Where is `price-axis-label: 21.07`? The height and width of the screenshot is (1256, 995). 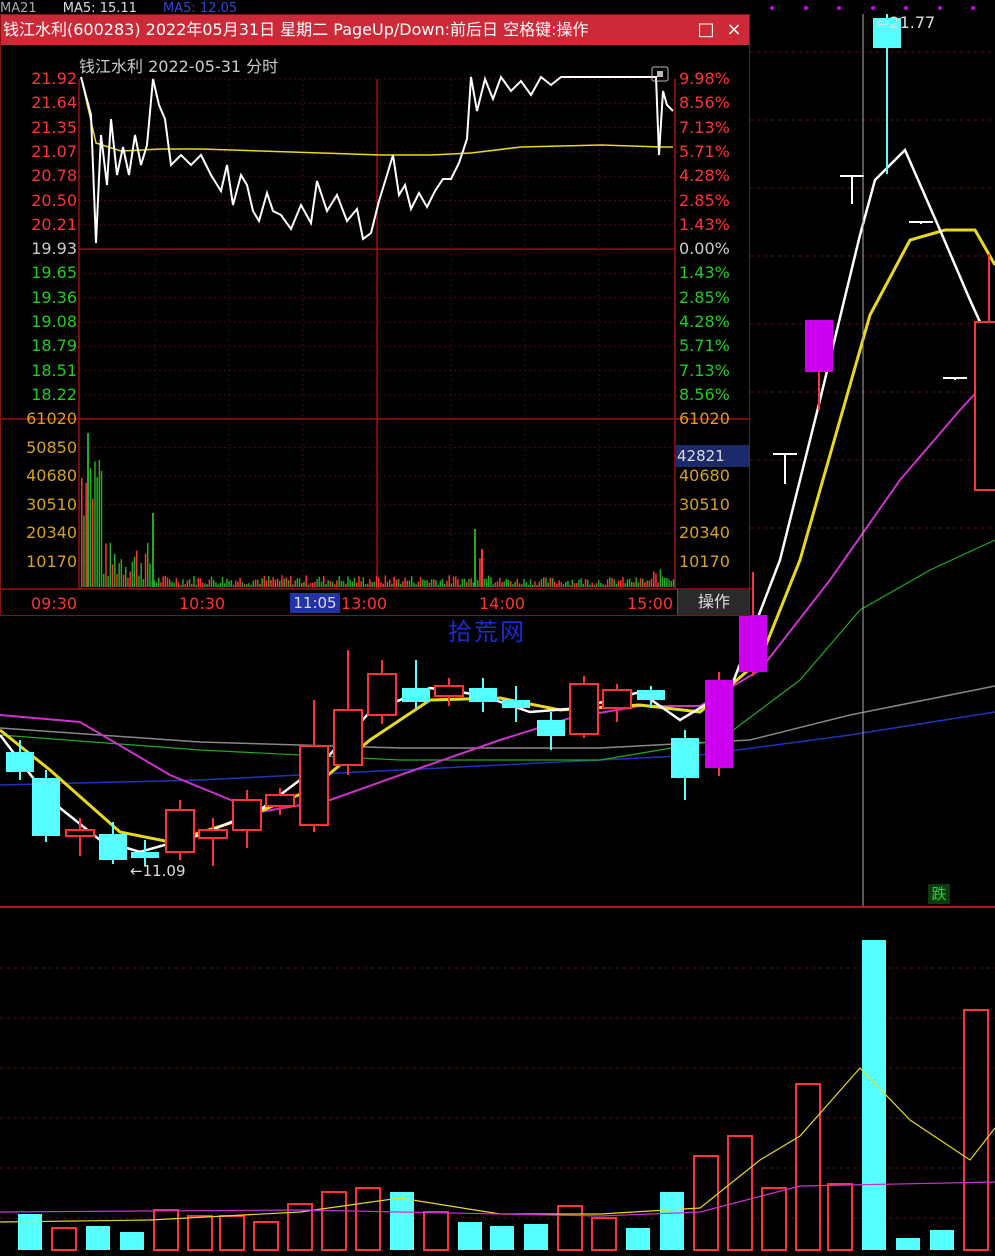 price-axis-label: 21.07 is located at coordinates (54, 151).